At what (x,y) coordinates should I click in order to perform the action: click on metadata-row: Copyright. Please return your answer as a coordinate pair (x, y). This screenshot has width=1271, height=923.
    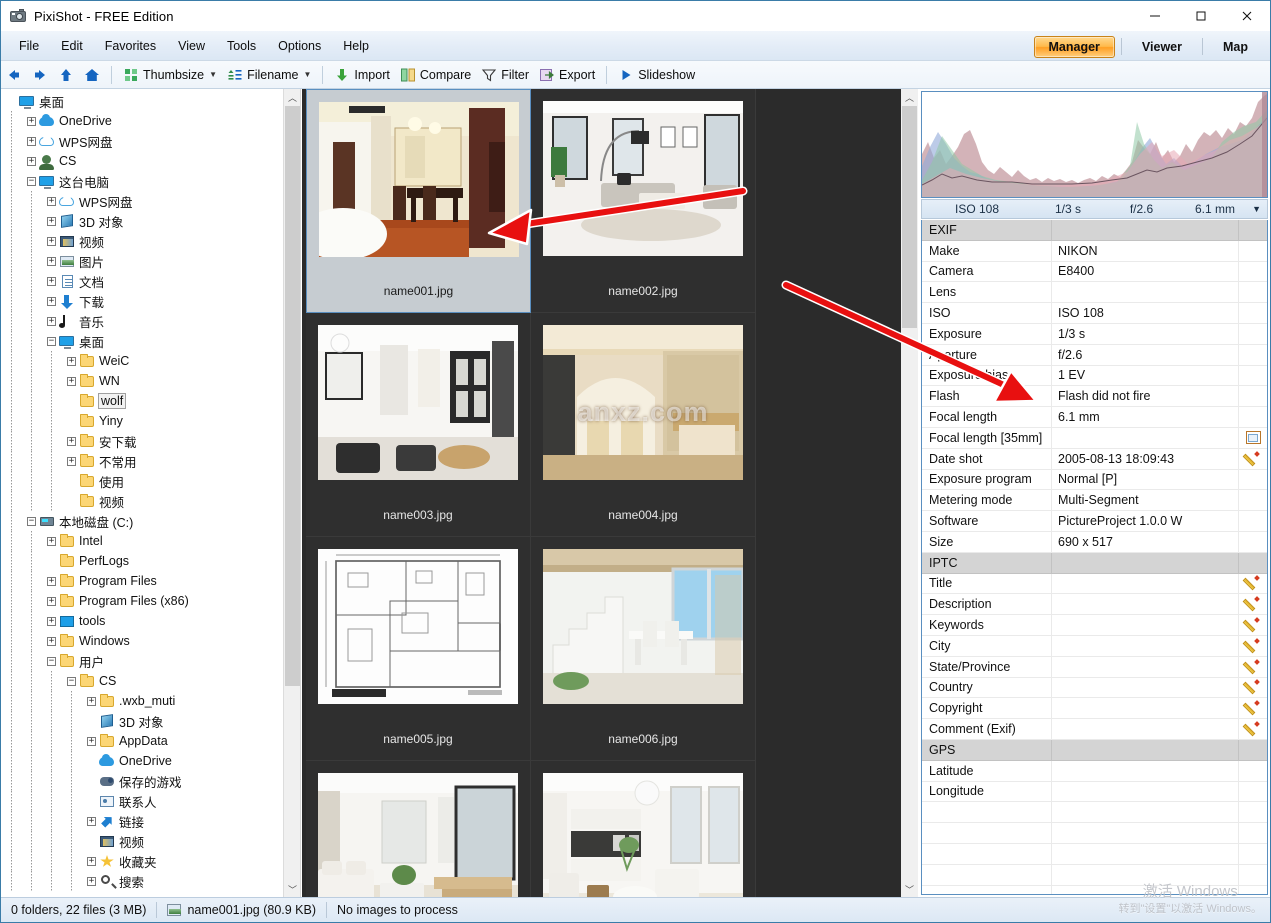
    Looking at the image, I should click on (1094, 709).